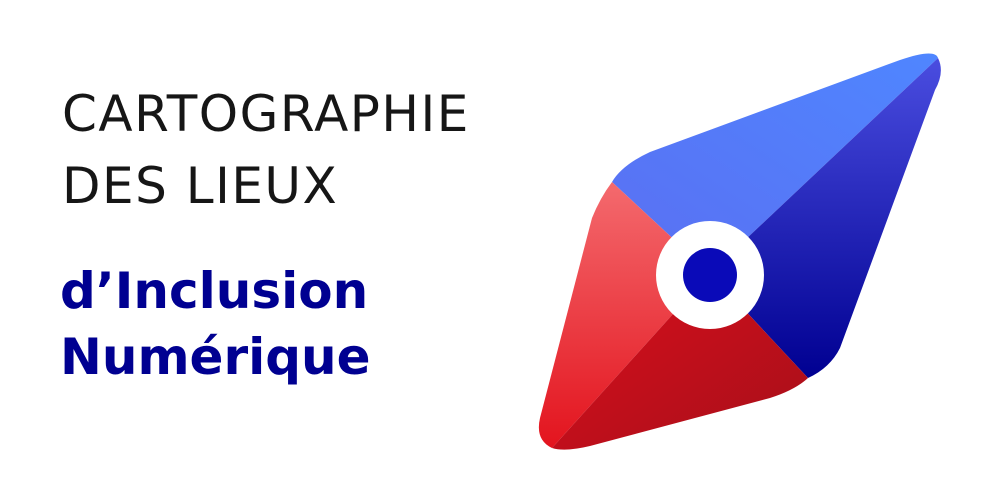 The height and width of the screenshot is (497, 1001). Describe the element at coordinates (215, 324) in the screenshot. I see `subtitle-block: d’Inclusion Numérique` at that location.